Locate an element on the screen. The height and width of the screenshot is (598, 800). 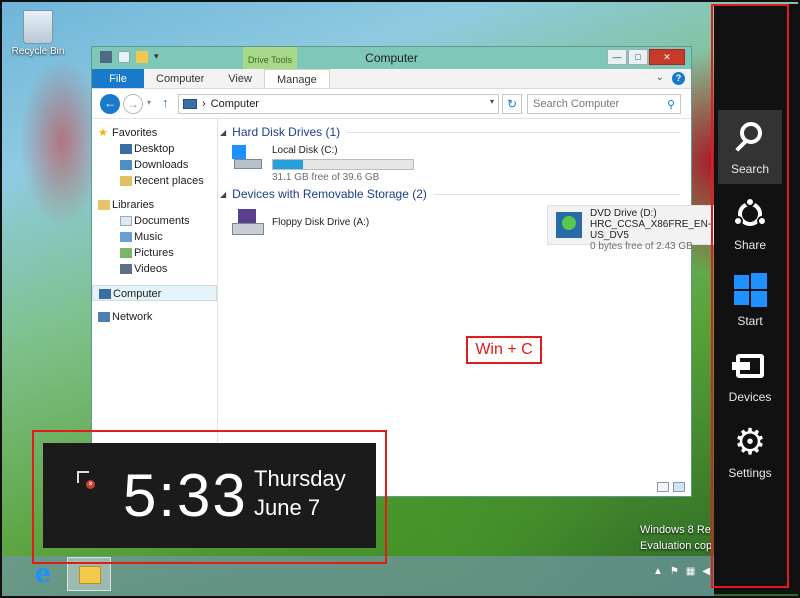
drive-name: Local Disk (C:) is located at coordinates (305, 150).